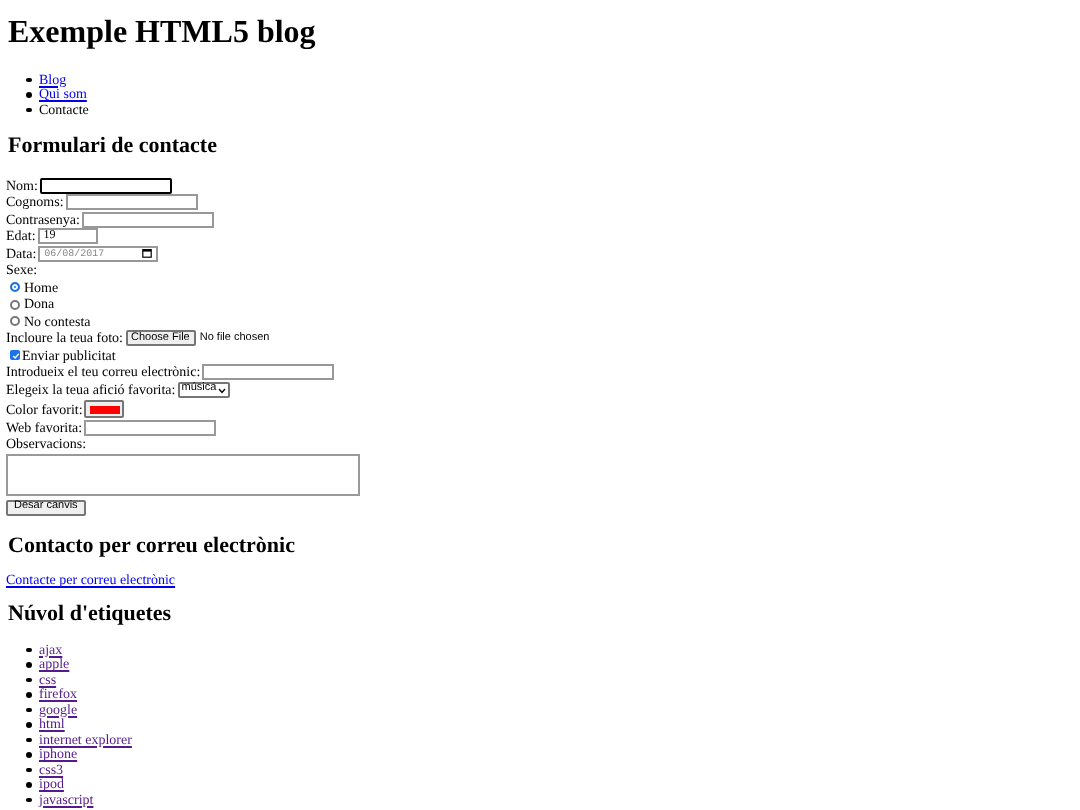 This screenshot has width=1080, height=810. What do you see at coordinates (104, 409) in the screenshot?
I see `color-picker` at bounding box center [104, 409].